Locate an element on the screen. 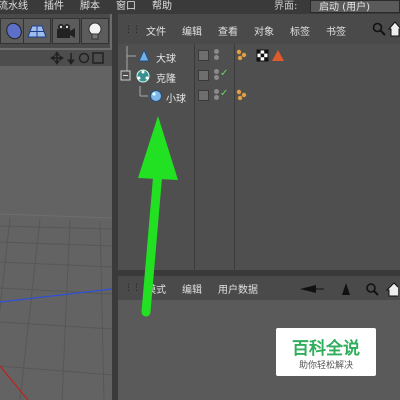  cube-icon is located at coordinates (14, 31).